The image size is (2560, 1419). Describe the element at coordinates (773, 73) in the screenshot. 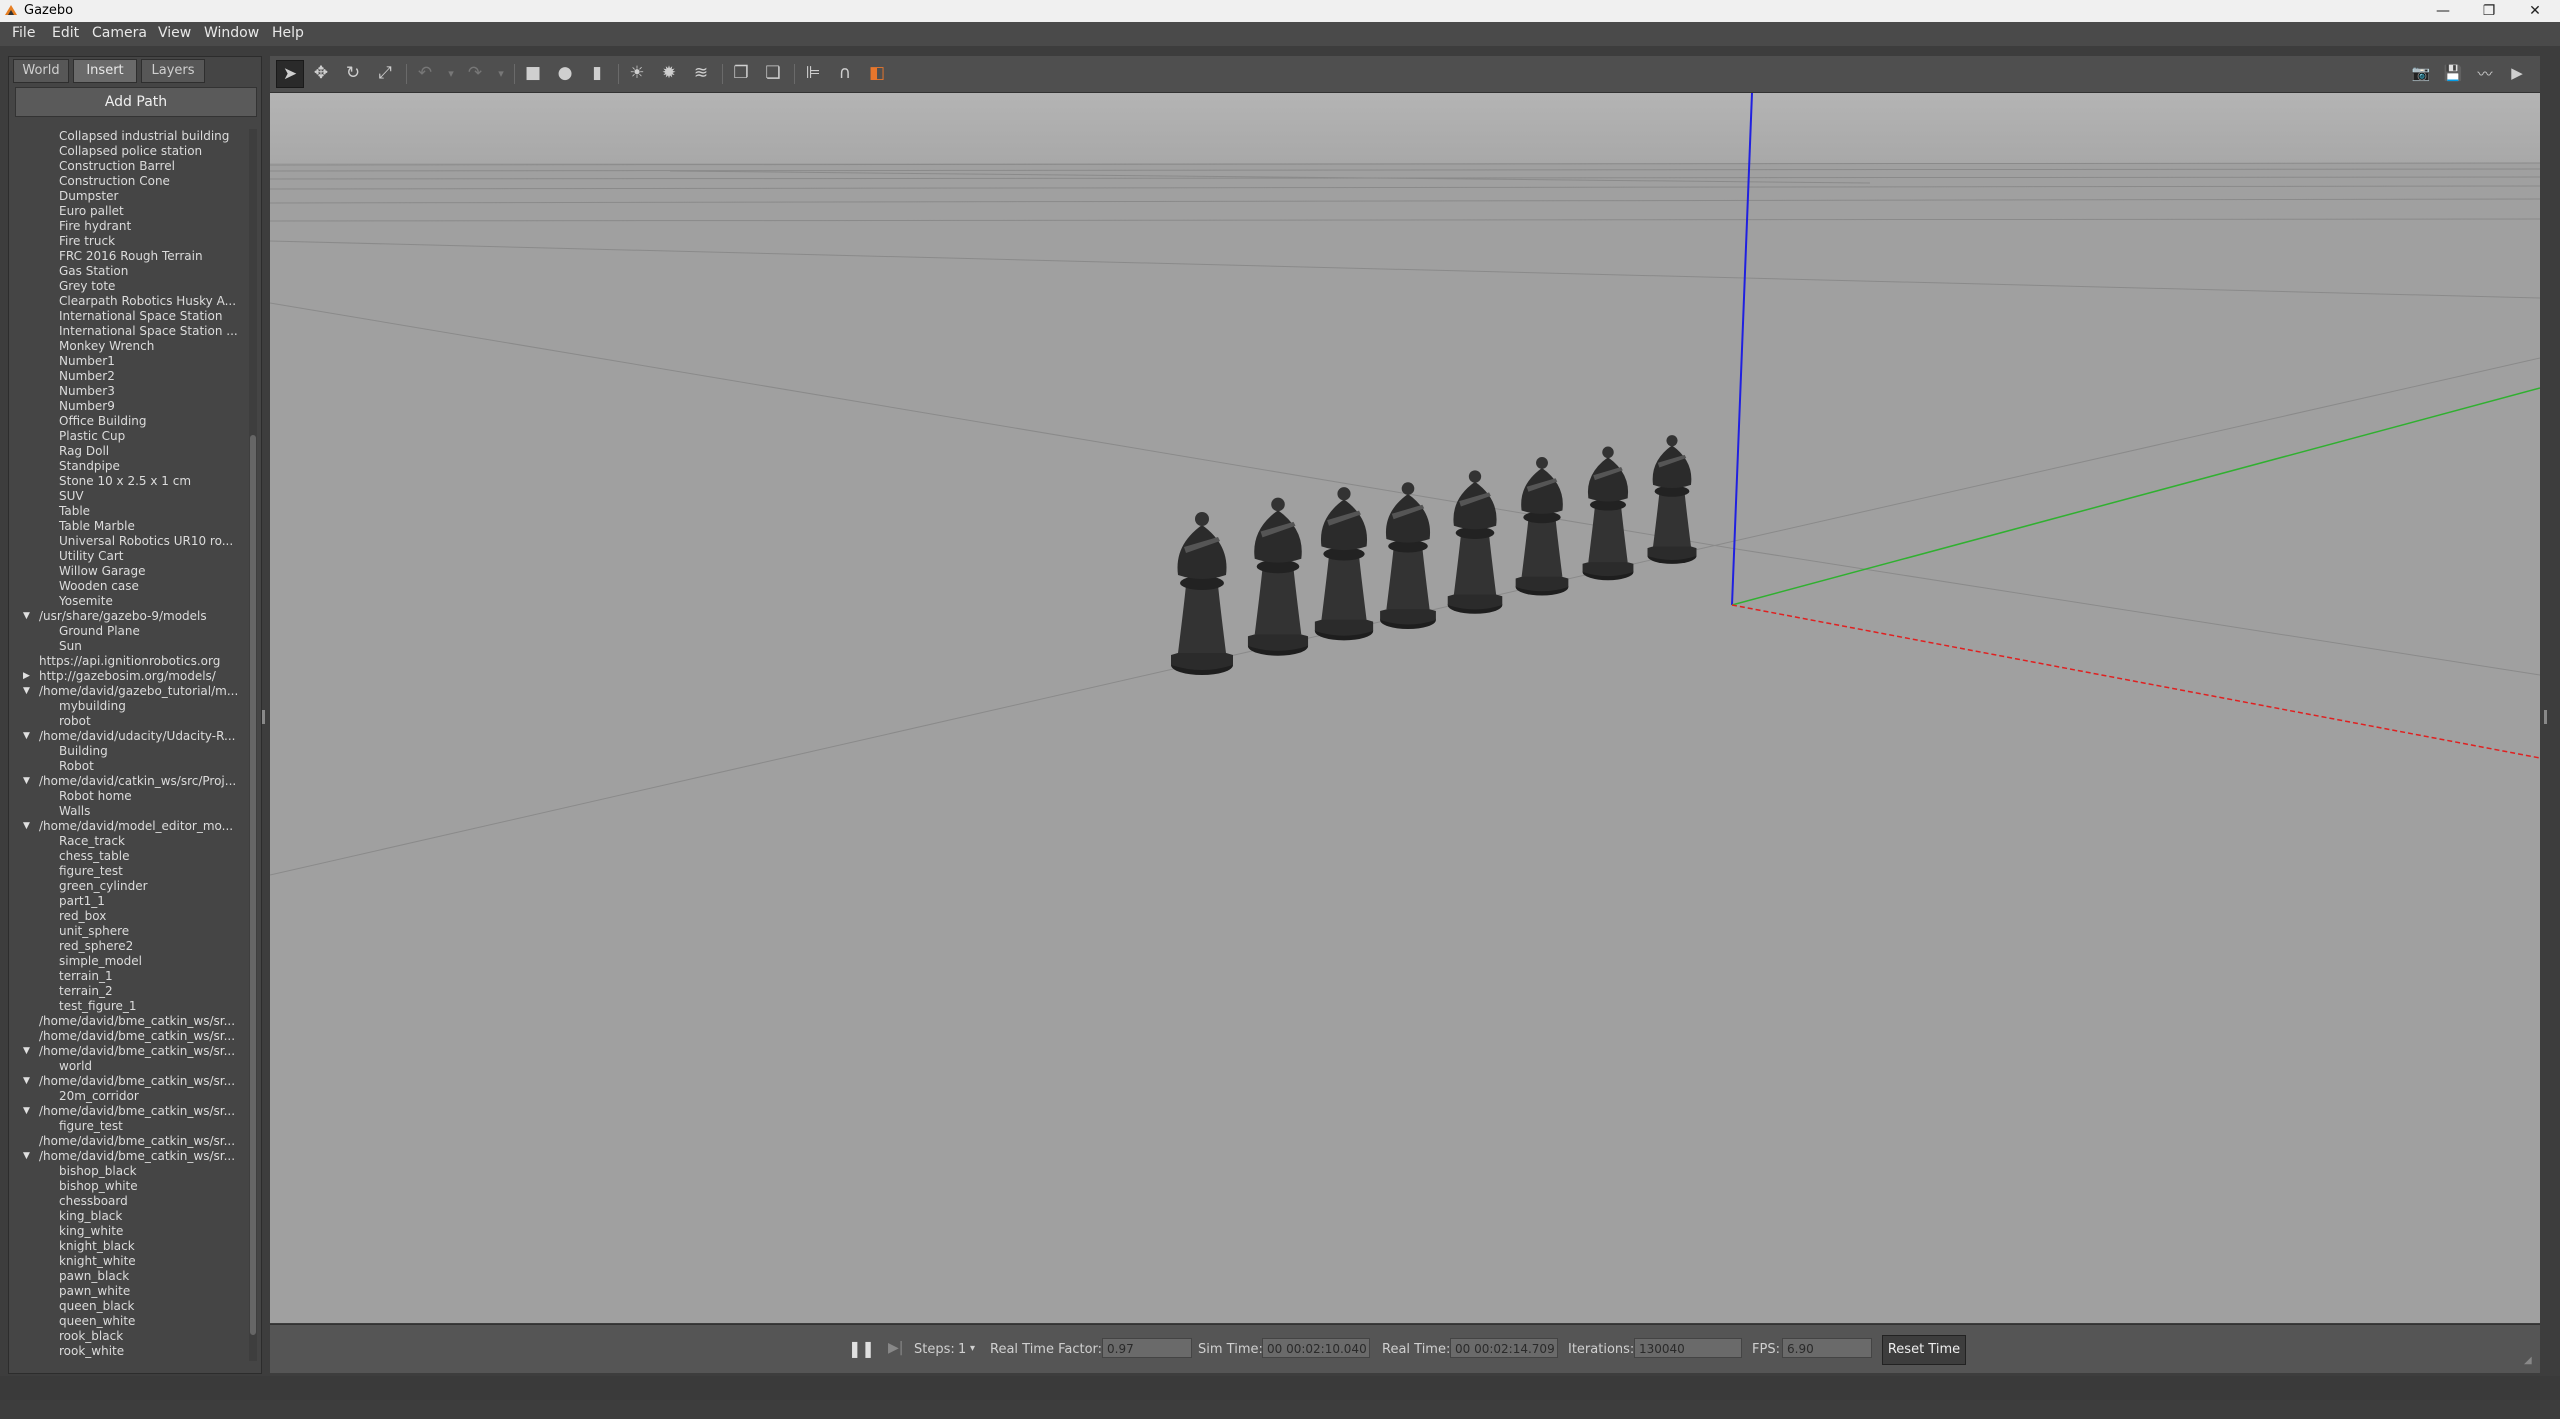

I see `paste-icon: ❏` at that location.